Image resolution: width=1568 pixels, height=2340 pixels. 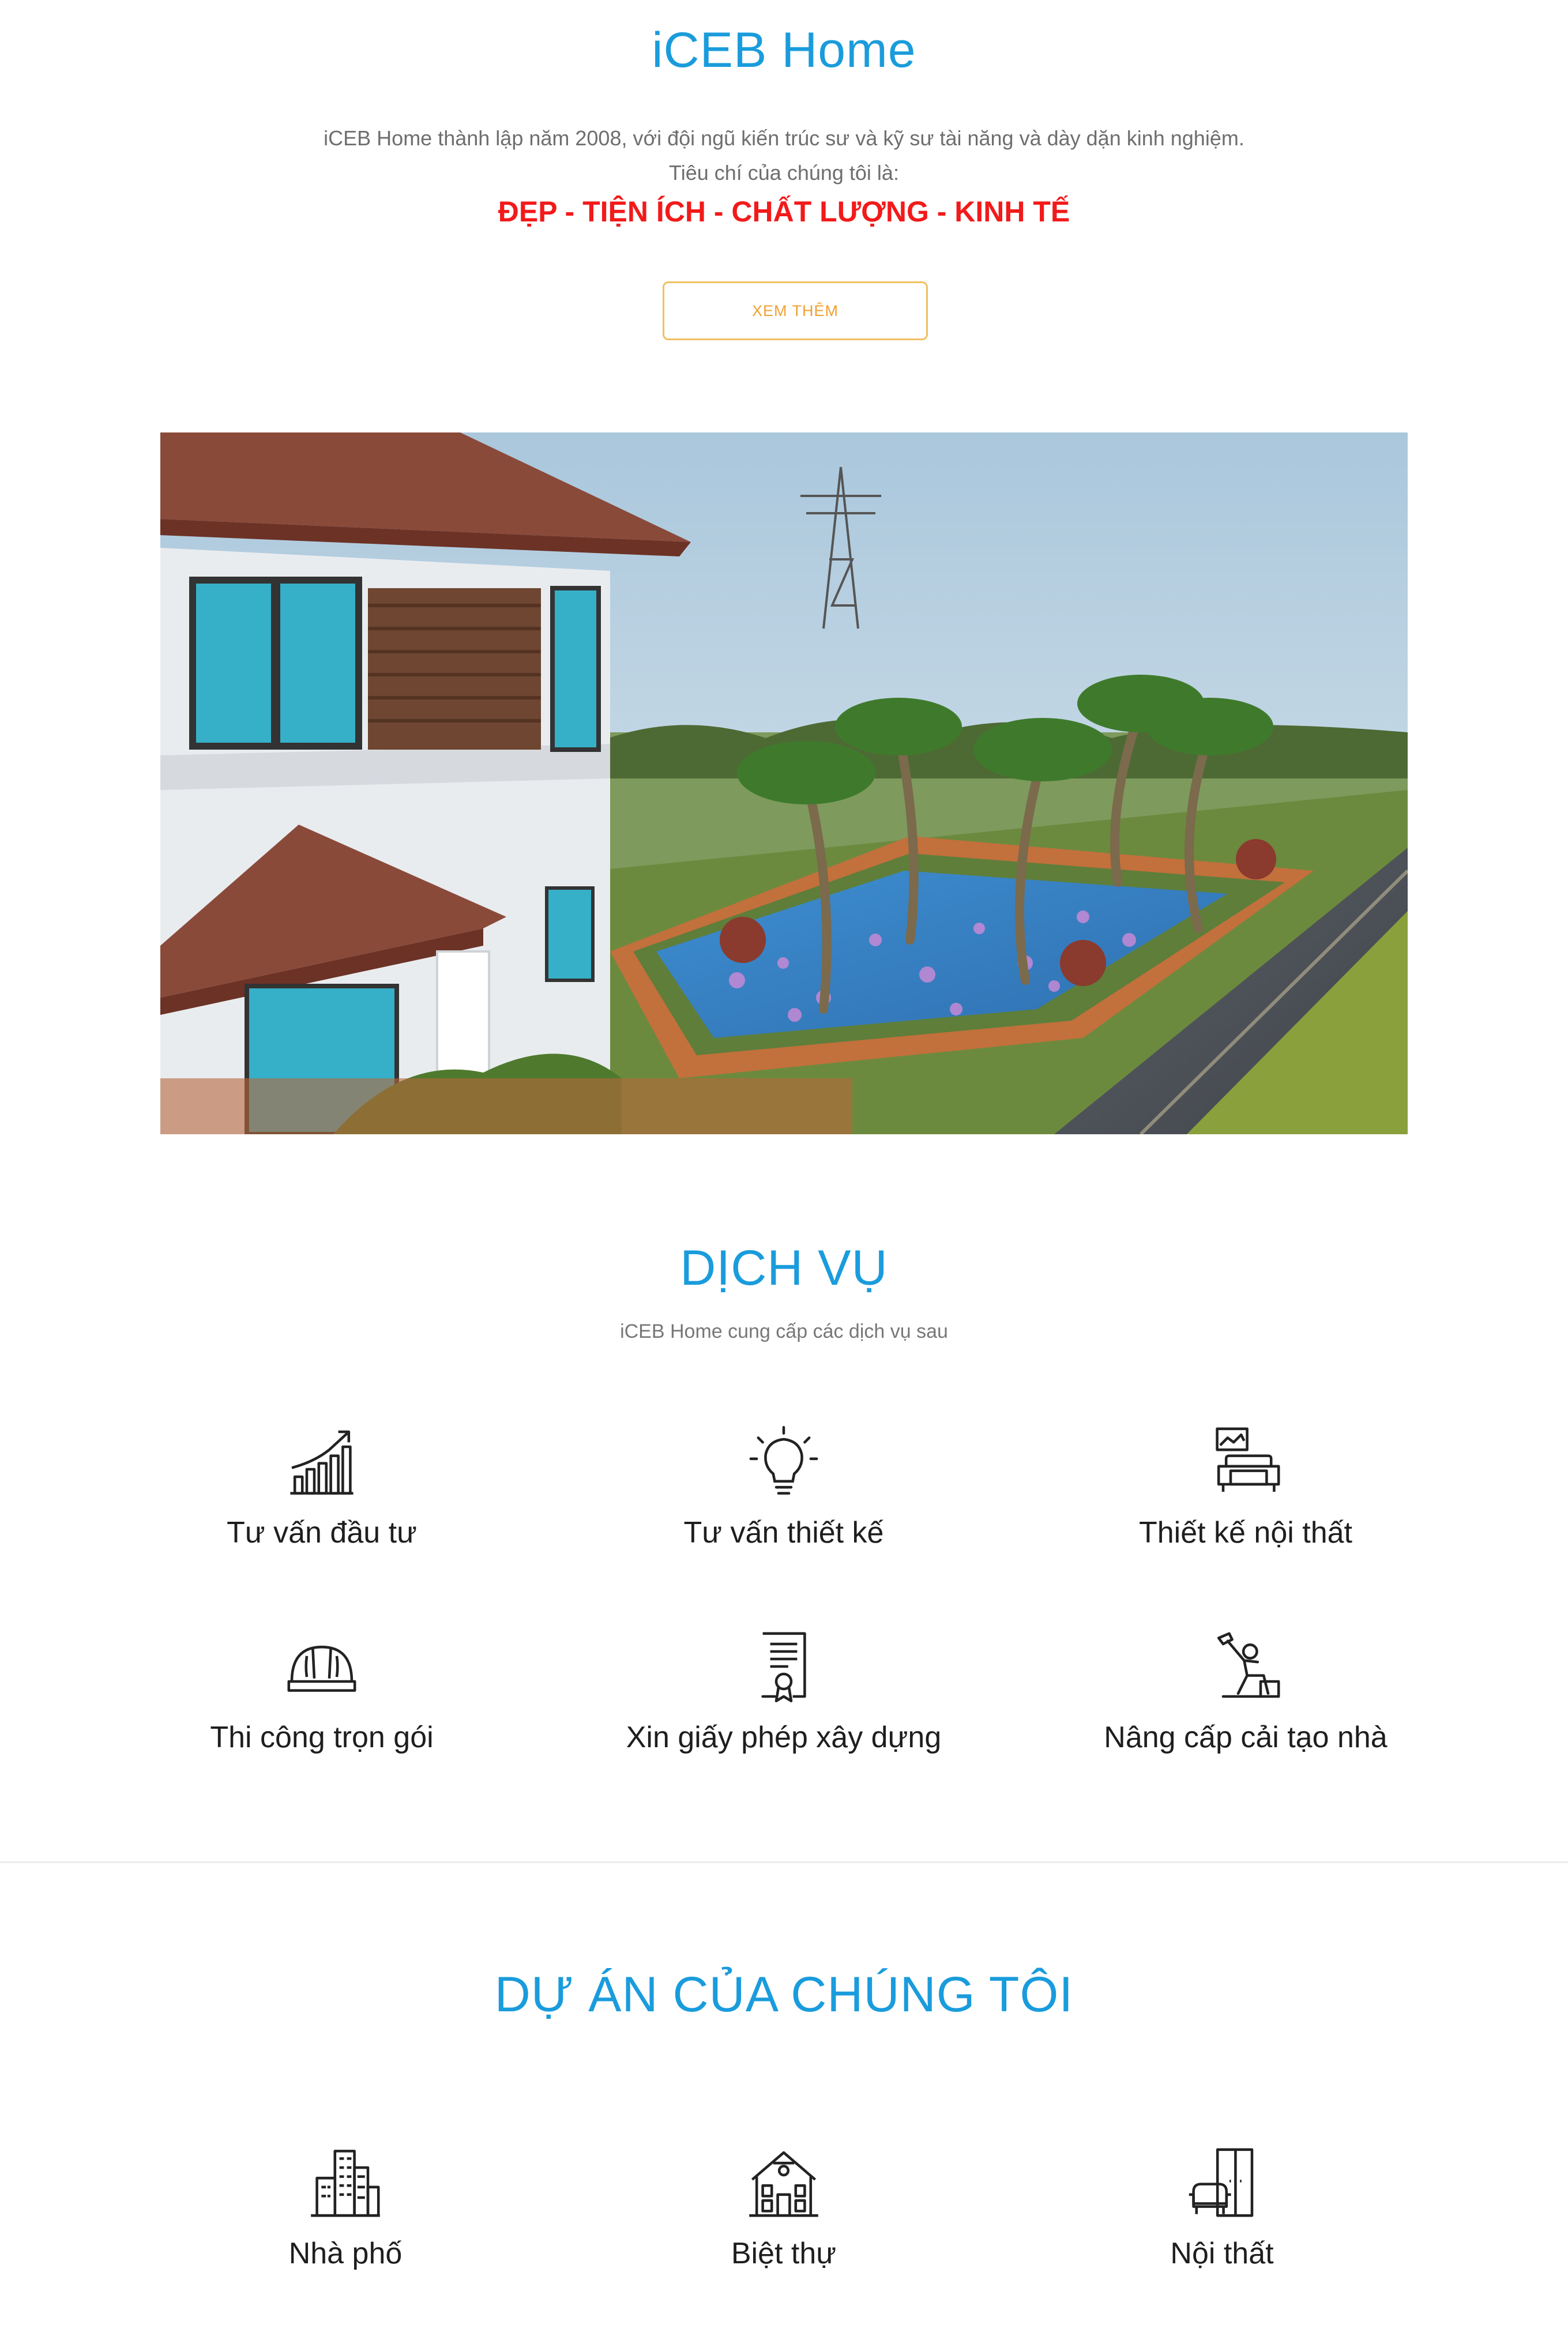 What do you see at coordinates (346, 2183) in the screenshot?
I see `city-buildings-icon` at bounding box center [346, 2183].